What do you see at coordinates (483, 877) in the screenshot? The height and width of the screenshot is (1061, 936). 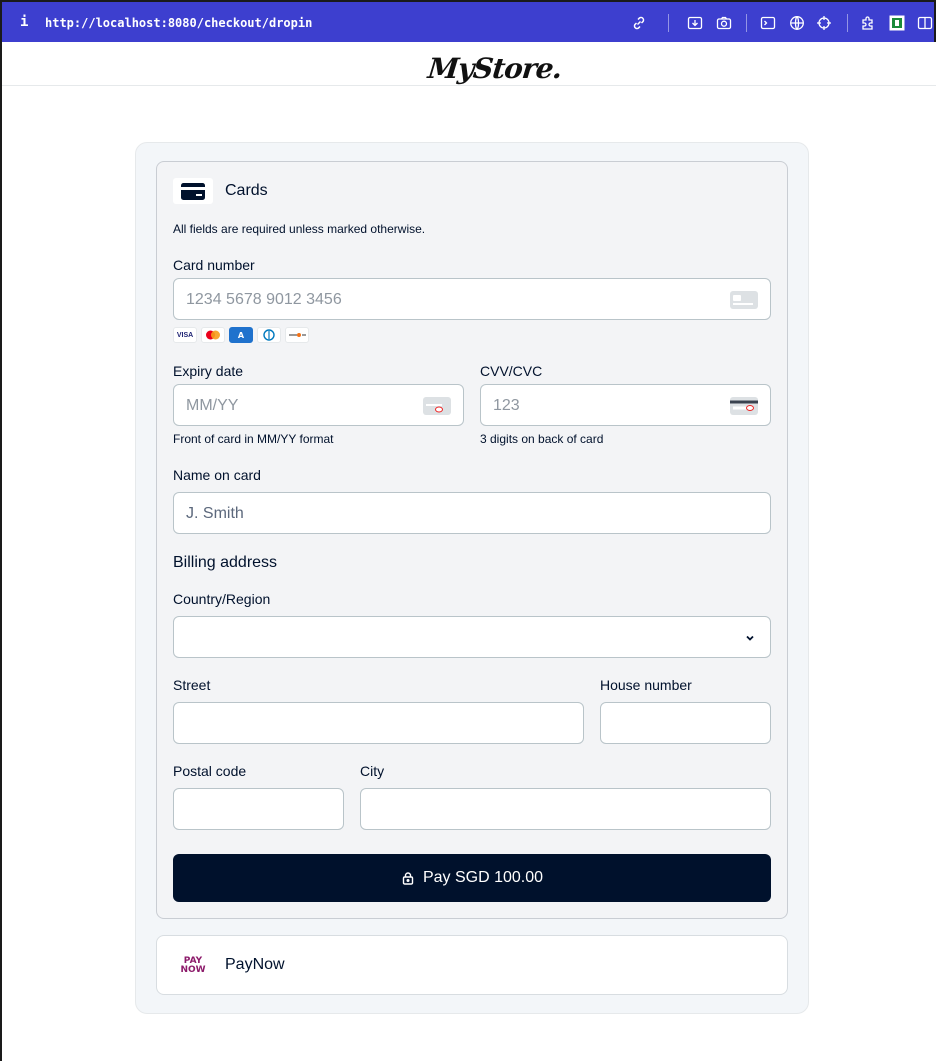 I see `pay-button-label: Pay SGD 100.00` at bounding box center [483, 877].